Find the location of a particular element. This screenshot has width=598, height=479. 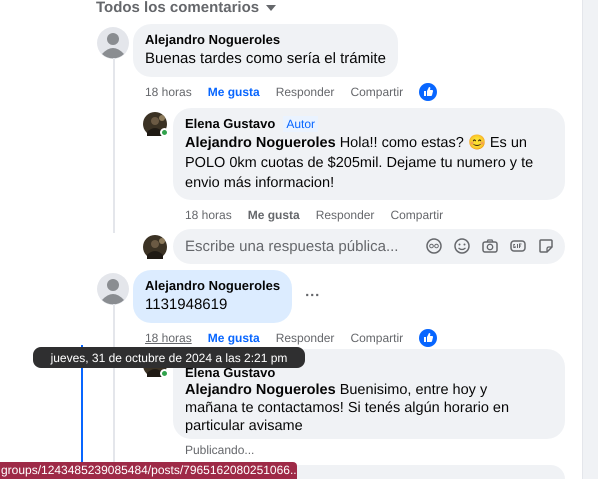

more-button: ··· is located at coordinates (312, 296).